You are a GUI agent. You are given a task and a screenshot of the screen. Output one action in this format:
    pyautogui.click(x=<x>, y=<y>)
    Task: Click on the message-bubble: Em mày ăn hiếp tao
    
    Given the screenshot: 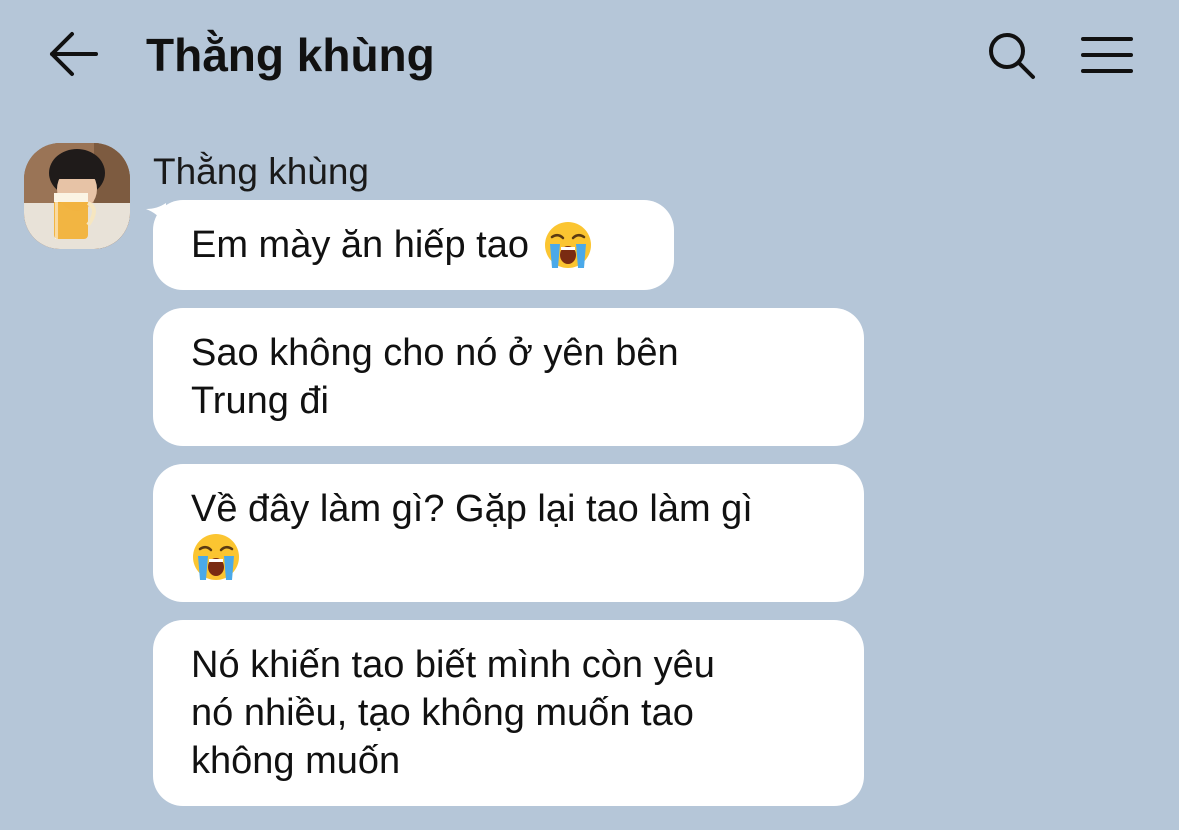 What is the action you would take?
    pyautogui.click(x=413, y=245)
    